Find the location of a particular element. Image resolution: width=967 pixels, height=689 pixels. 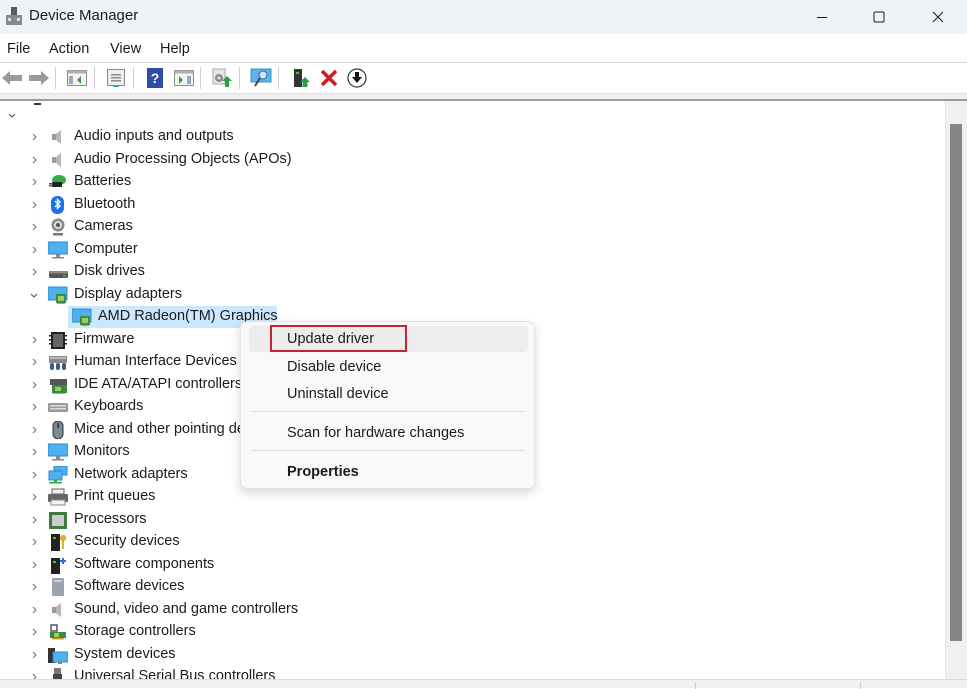

tree-category: Cameras is located at coordinates (472, 227).